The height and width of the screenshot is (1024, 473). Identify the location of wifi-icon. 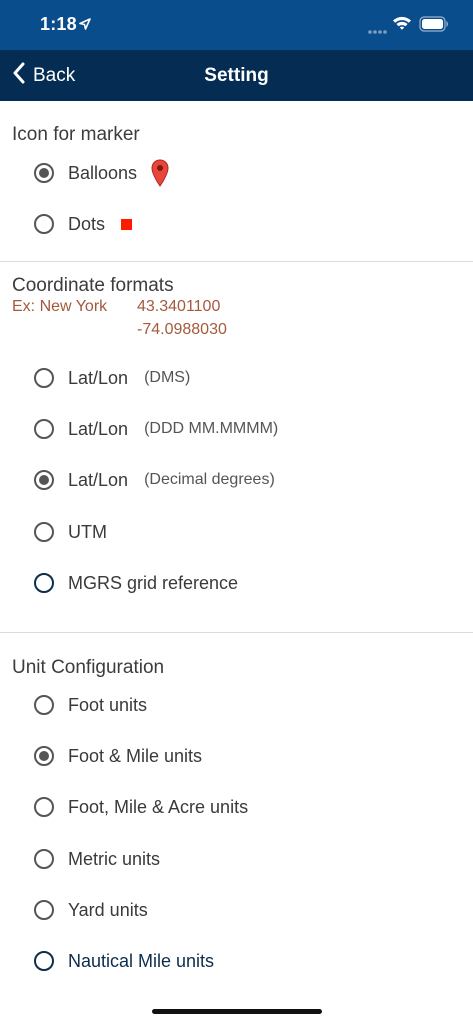
(402, 25).